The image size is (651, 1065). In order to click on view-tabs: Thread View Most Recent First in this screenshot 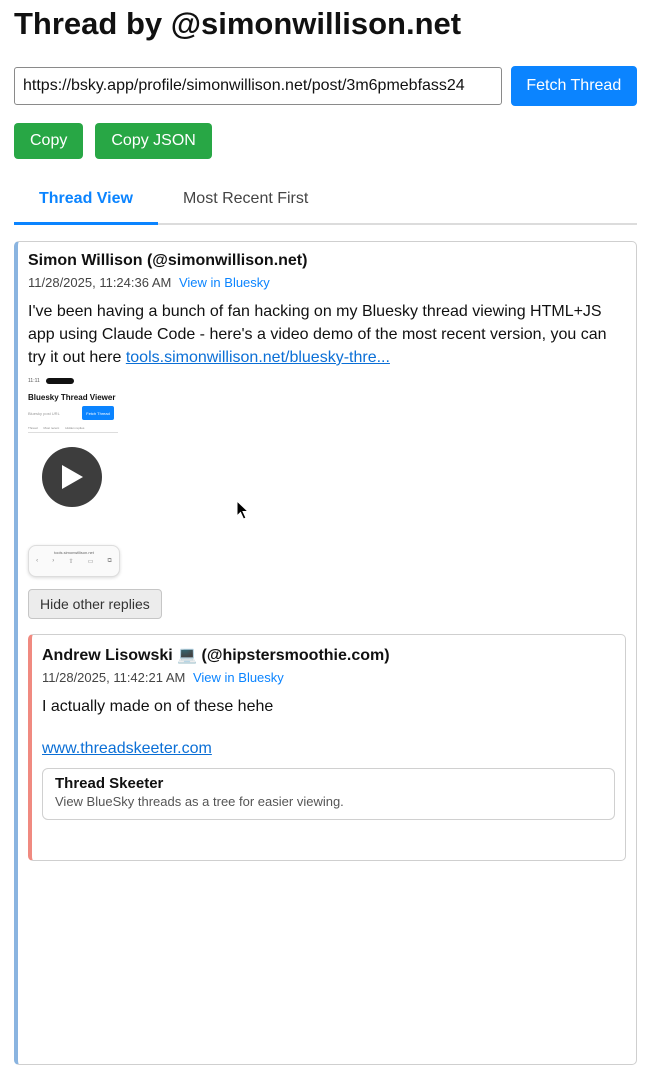, I will do `click(325, 201)`.